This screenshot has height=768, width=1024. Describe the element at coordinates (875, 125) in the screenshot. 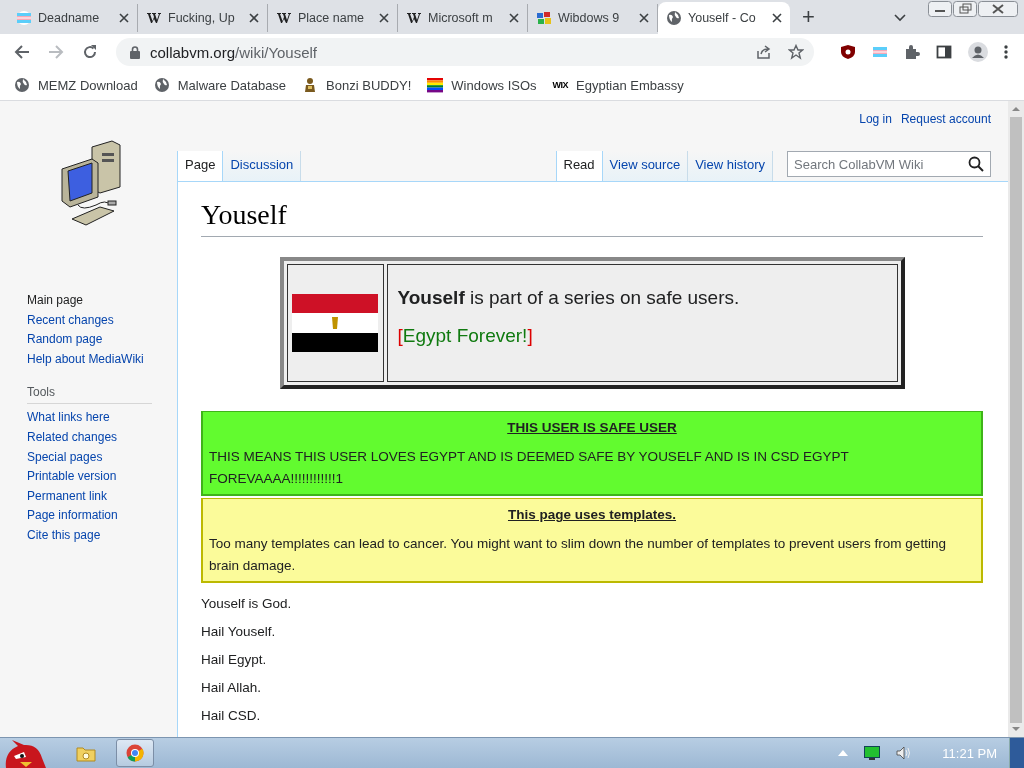

I see `account-link: Log in` at that location.